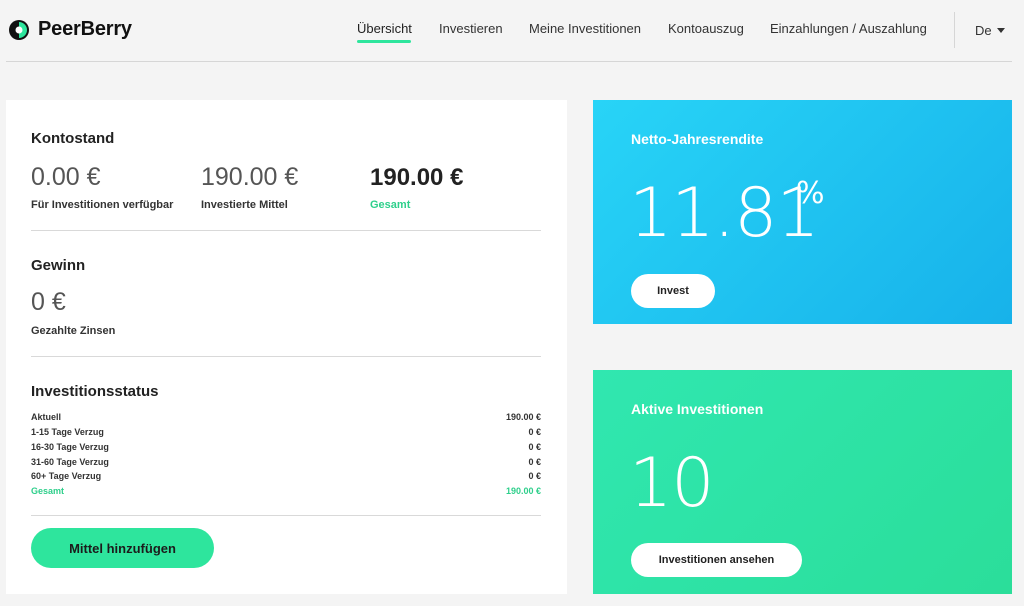 The width and height of the screenshot is (1024, 606). Describe the element at coordinates (509, 61) in the screenshot. I see `header-divider` at that location.